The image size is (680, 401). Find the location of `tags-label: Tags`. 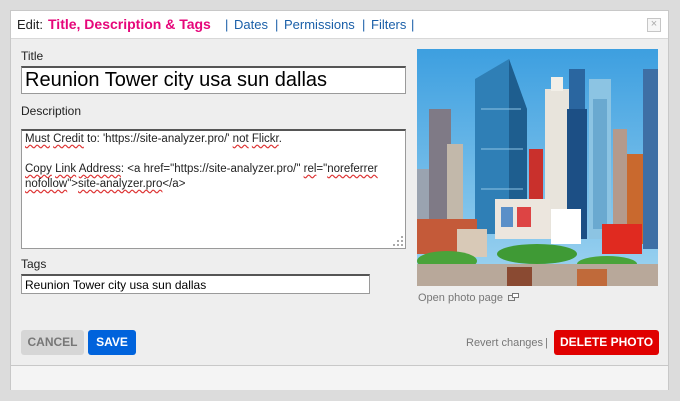

tags-label: Tags is located at coordinates (34, 264).